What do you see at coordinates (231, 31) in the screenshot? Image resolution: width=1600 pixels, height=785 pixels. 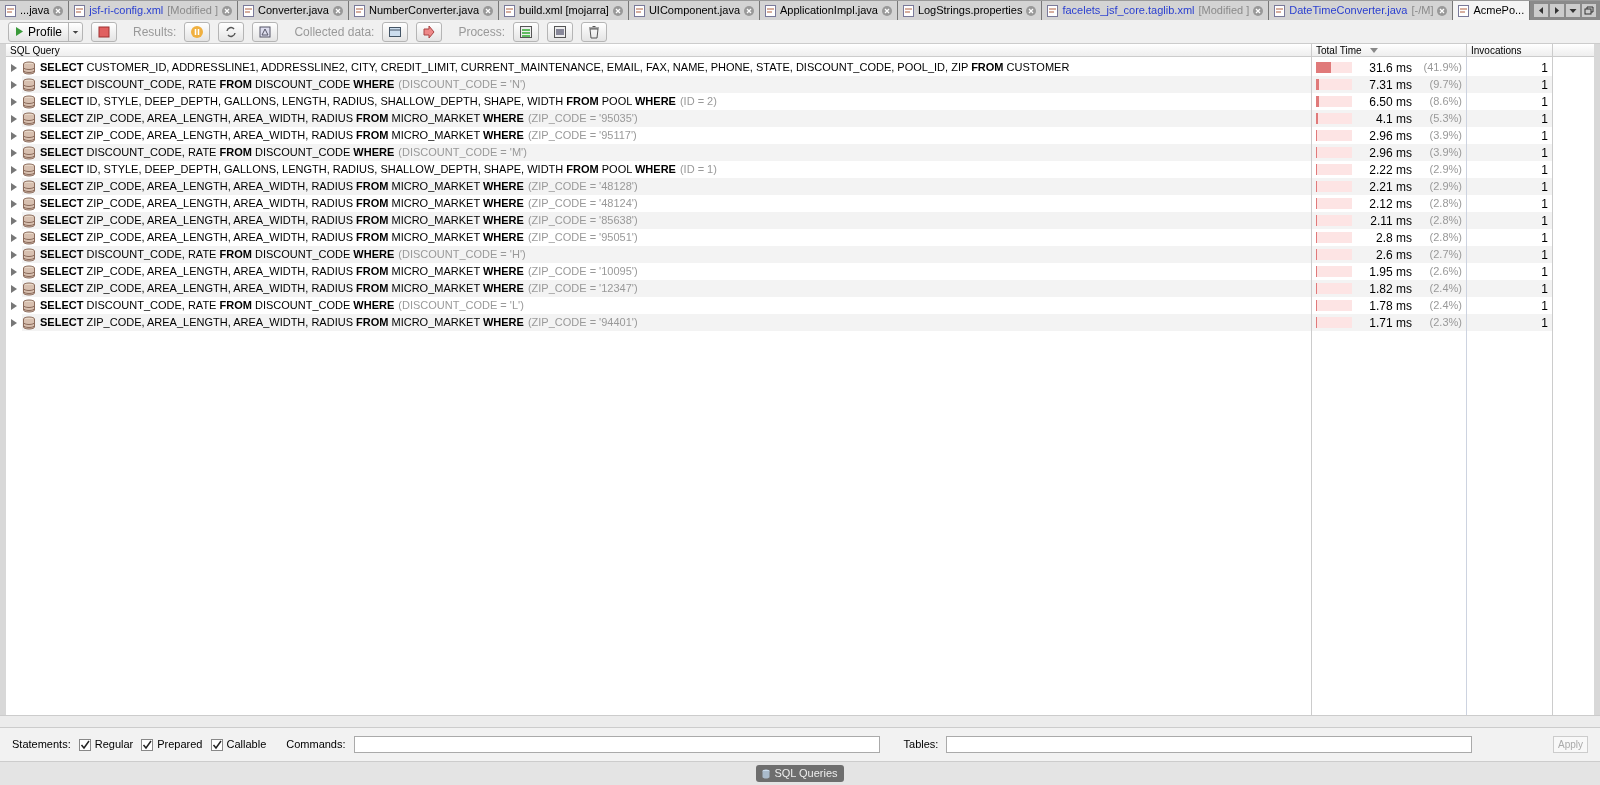 I see `refresh-button` at bounding box center [231, 31].